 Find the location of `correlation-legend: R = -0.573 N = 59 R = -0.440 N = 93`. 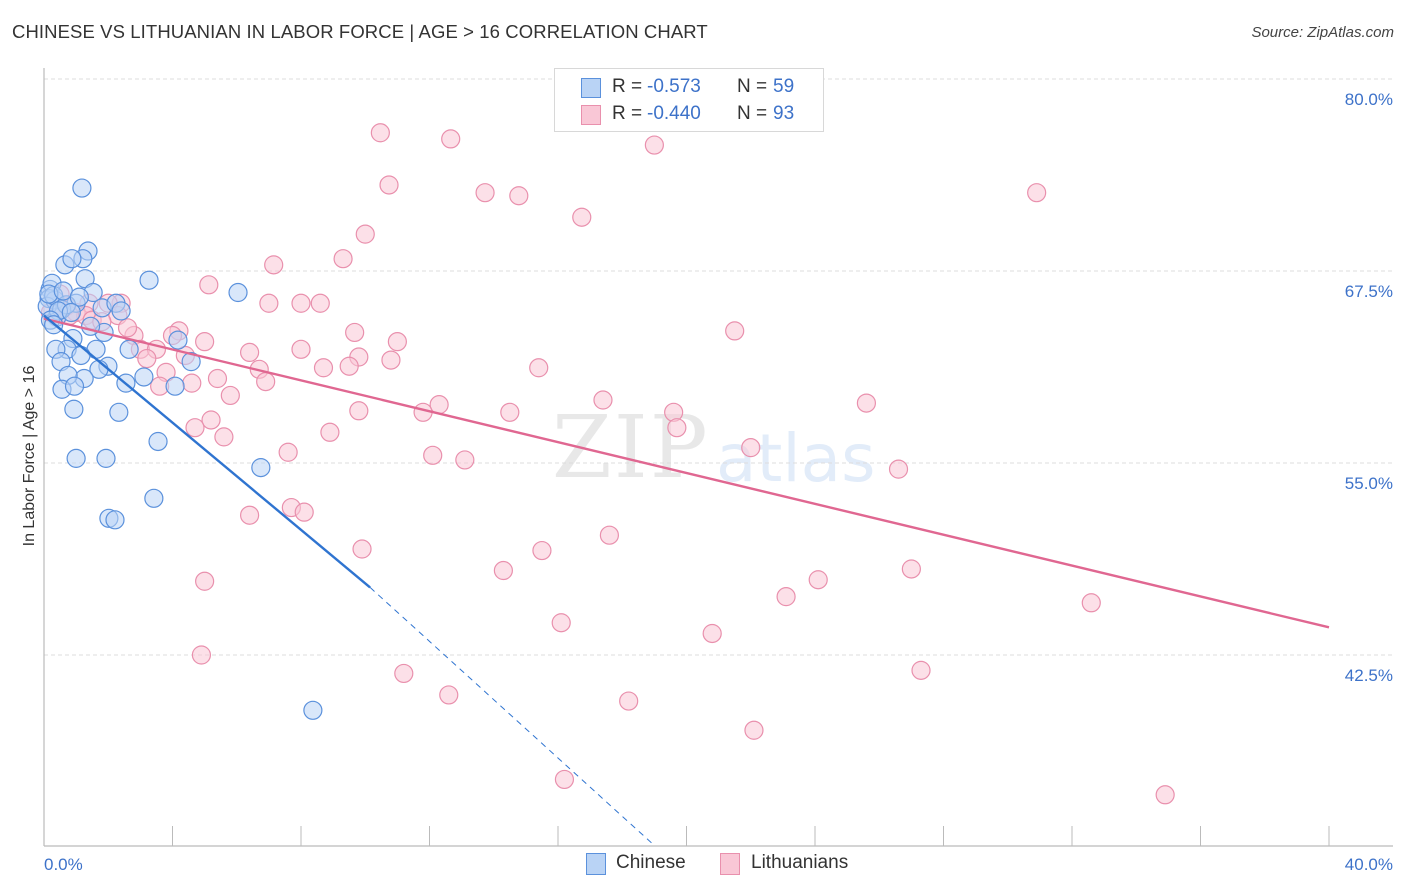

correlation-legend: R = -0.573 N = 59 R = -0.440 N = 93 is located at coordinates (689, 100).